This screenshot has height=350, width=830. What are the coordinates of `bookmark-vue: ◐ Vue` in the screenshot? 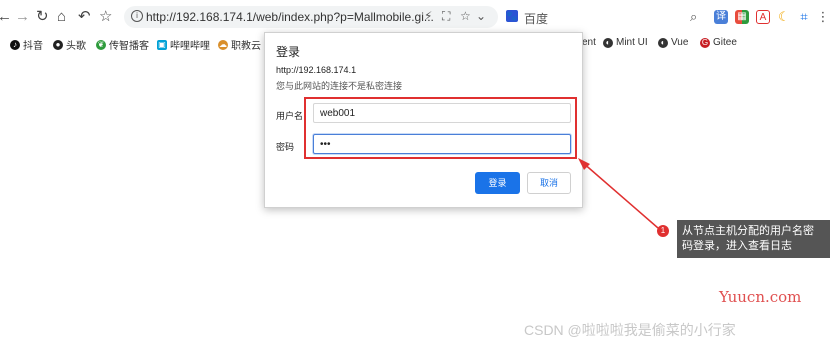 It's located at (673, 42).